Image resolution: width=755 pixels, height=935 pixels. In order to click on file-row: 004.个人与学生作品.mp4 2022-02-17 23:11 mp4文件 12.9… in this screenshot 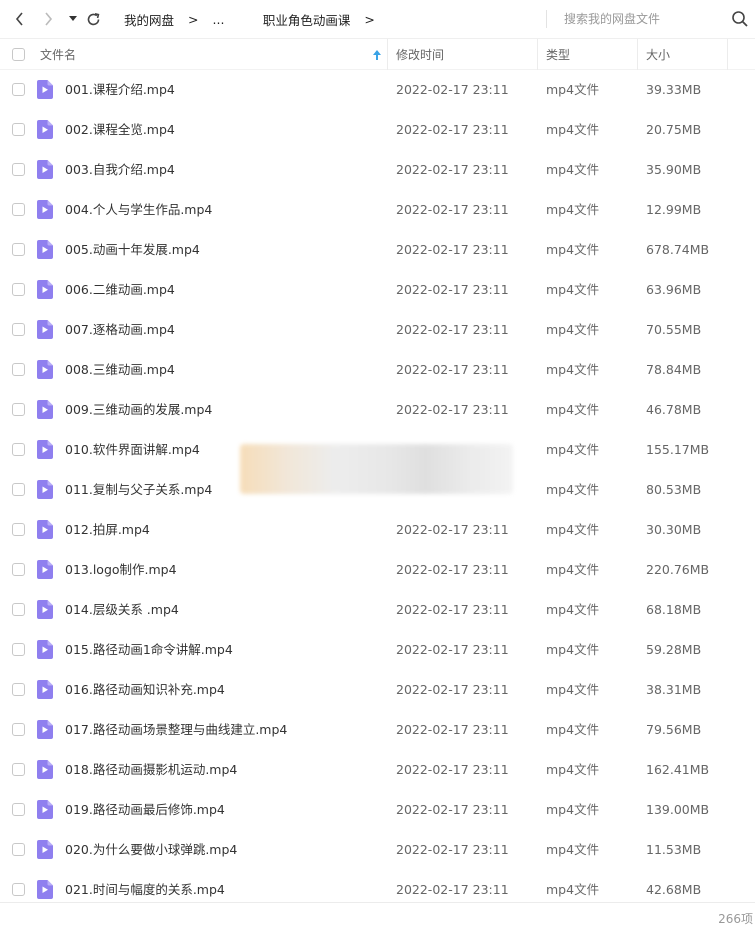, I will do `click(377, 210)`.